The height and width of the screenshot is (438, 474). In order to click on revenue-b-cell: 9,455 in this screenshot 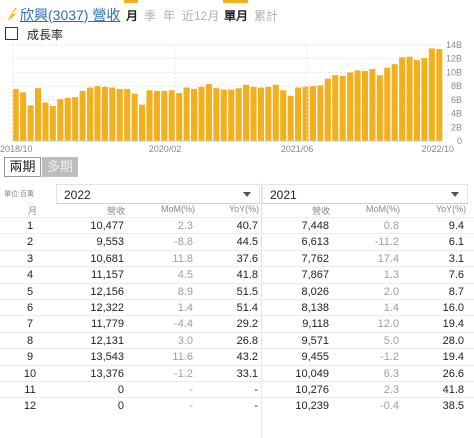, I will do `click(315, 357)`.